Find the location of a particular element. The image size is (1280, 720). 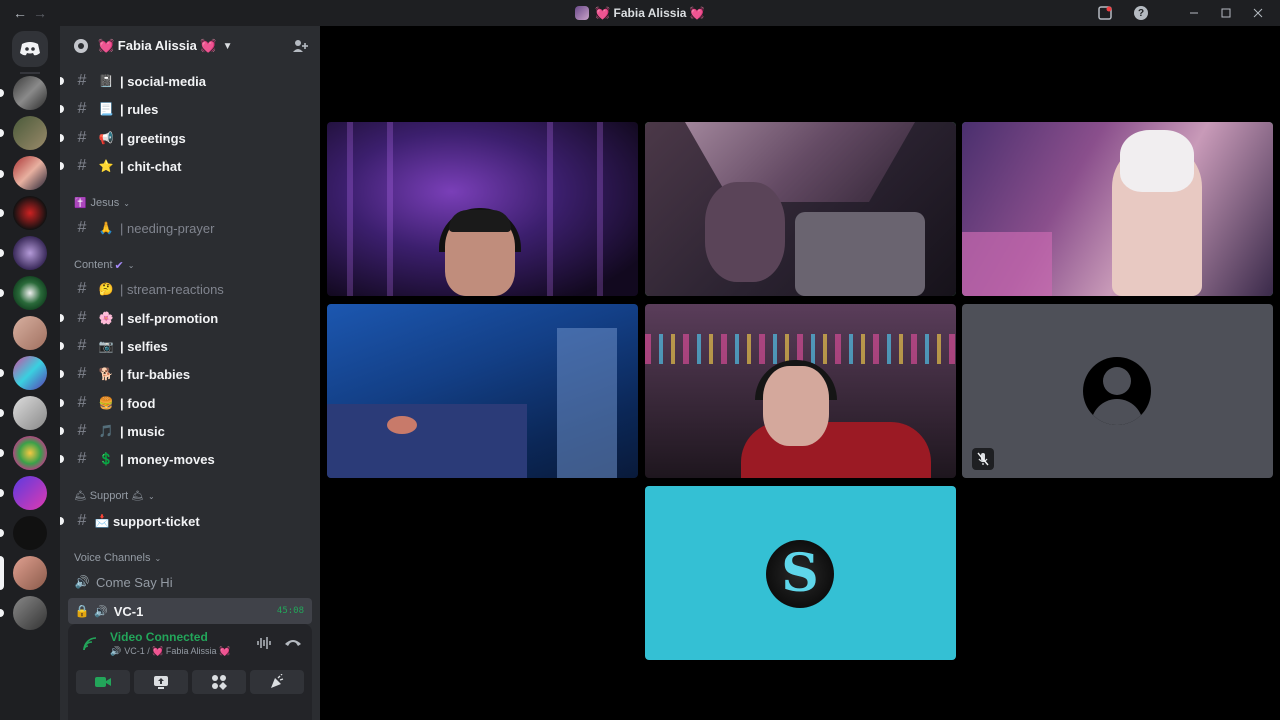

screen-share-button is located at coordinates (161, 682).